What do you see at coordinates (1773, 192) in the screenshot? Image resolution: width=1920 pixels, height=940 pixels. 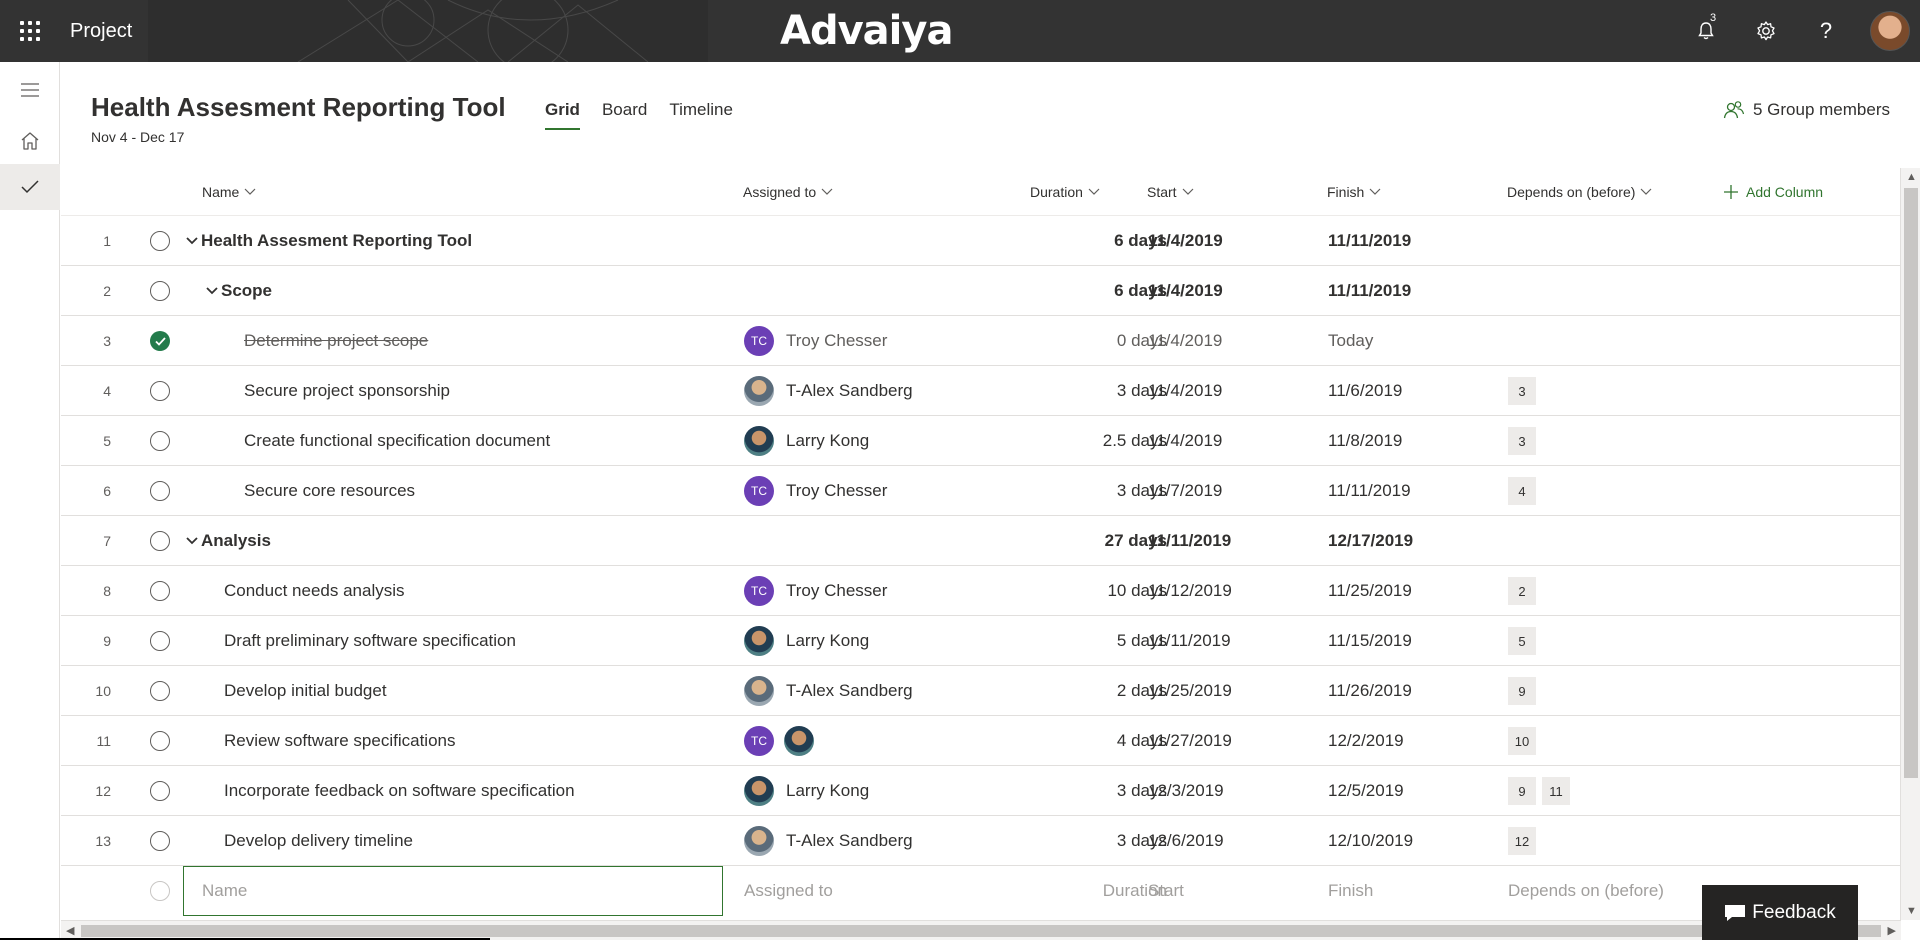 I see `add-column-button: Add Column` at bounding box center [1773, 192].